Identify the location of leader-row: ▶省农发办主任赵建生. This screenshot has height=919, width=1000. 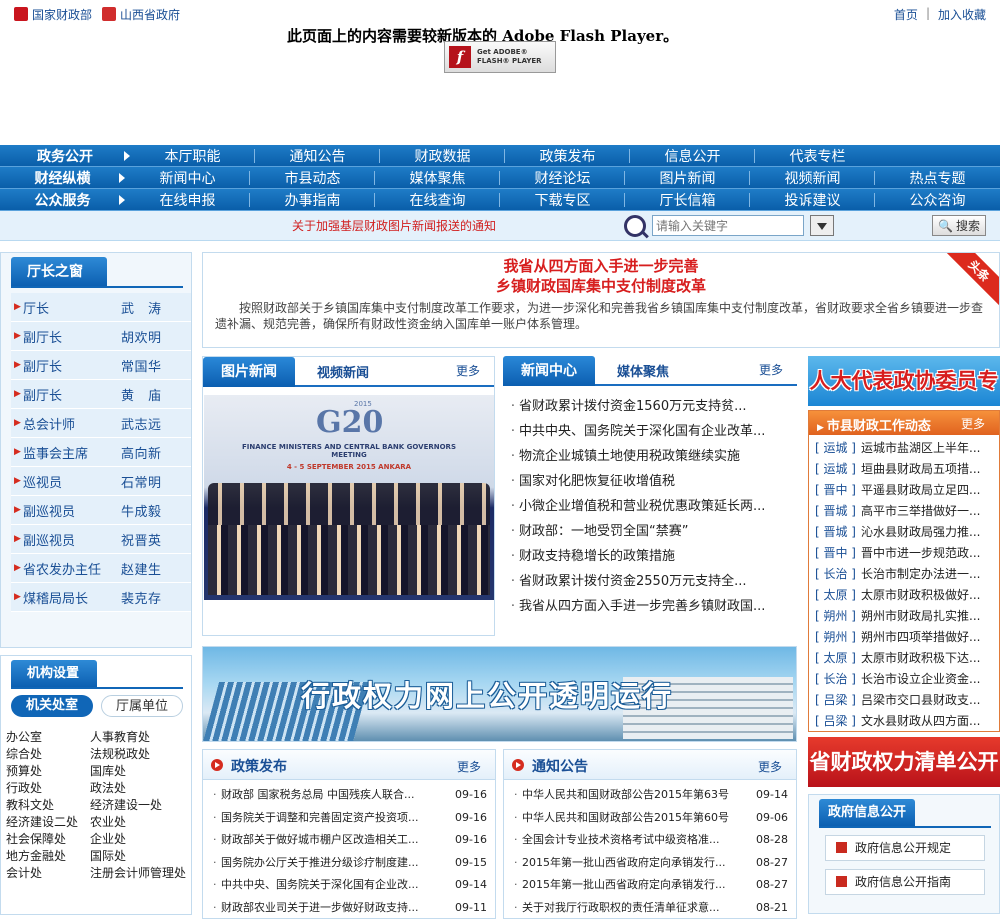
(101, 568).